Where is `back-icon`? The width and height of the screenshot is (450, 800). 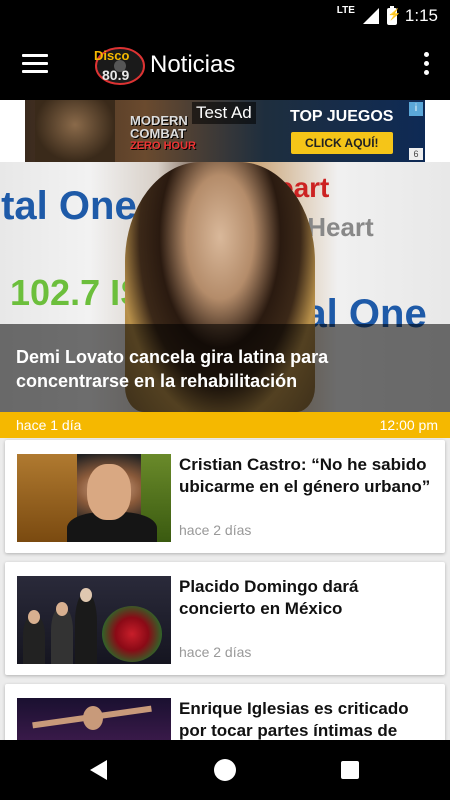
back-icon is located at coordinates (98, 770).